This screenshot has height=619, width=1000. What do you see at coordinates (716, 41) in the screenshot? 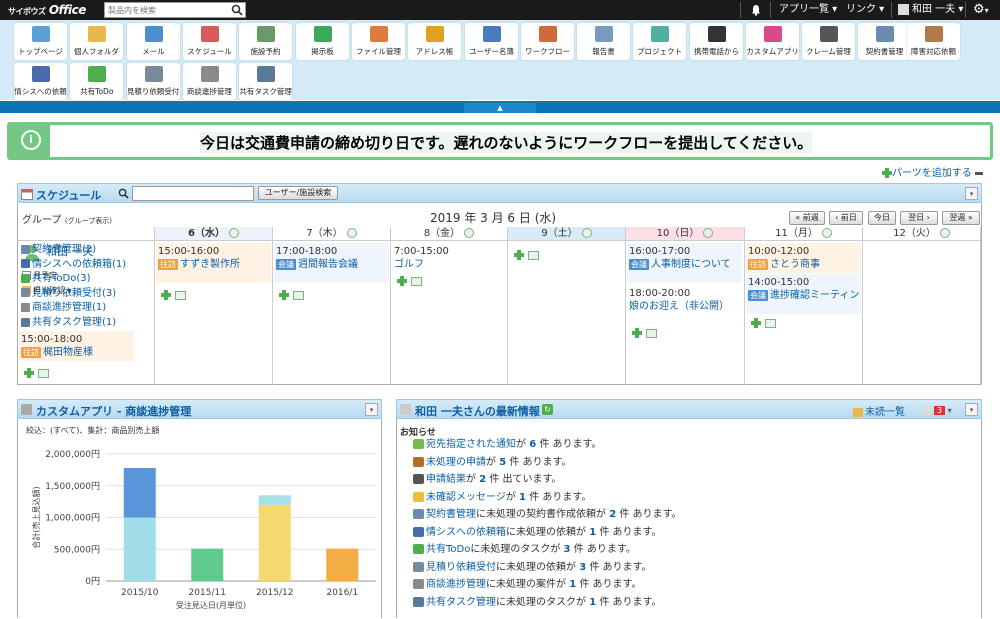
I see `app-13-button: 携帯電話から` at bounding box center [716, 41].